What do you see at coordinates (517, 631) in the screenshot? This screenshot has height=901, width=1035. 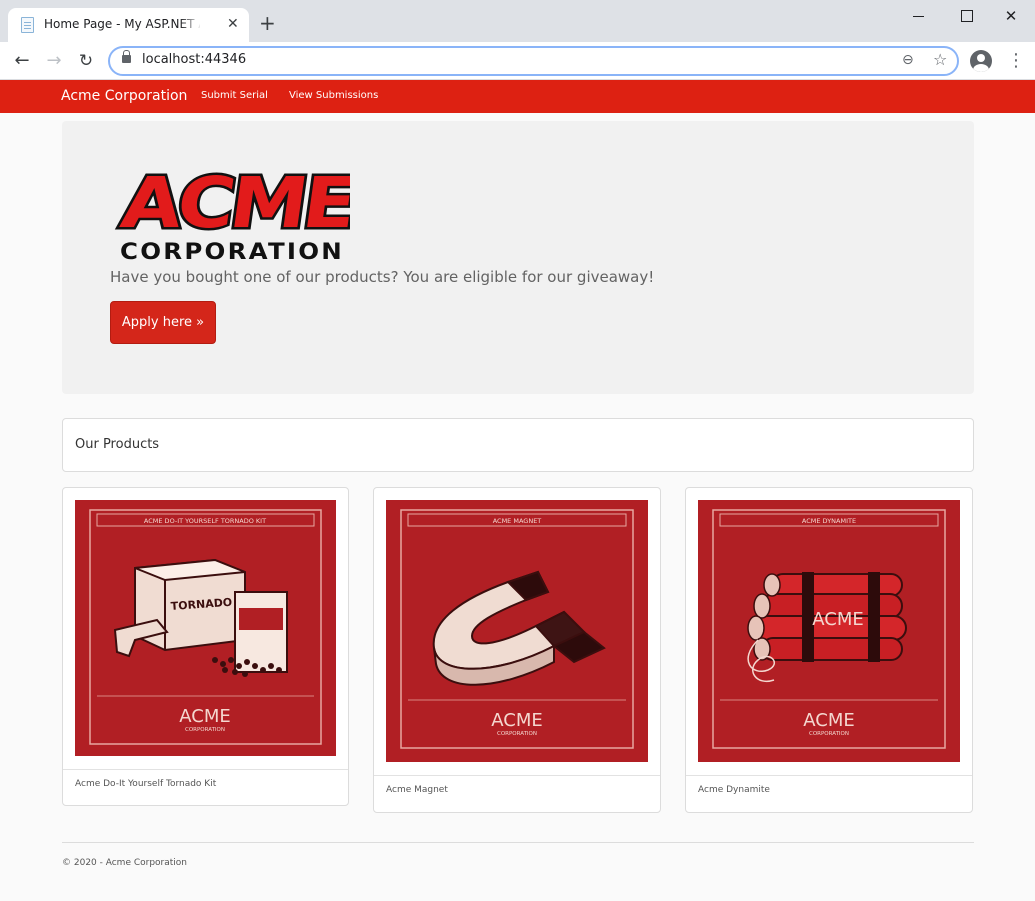 I see `magnet-image: ACME MAGNET ACME CORPORATION` at bounding box center [517, 631].